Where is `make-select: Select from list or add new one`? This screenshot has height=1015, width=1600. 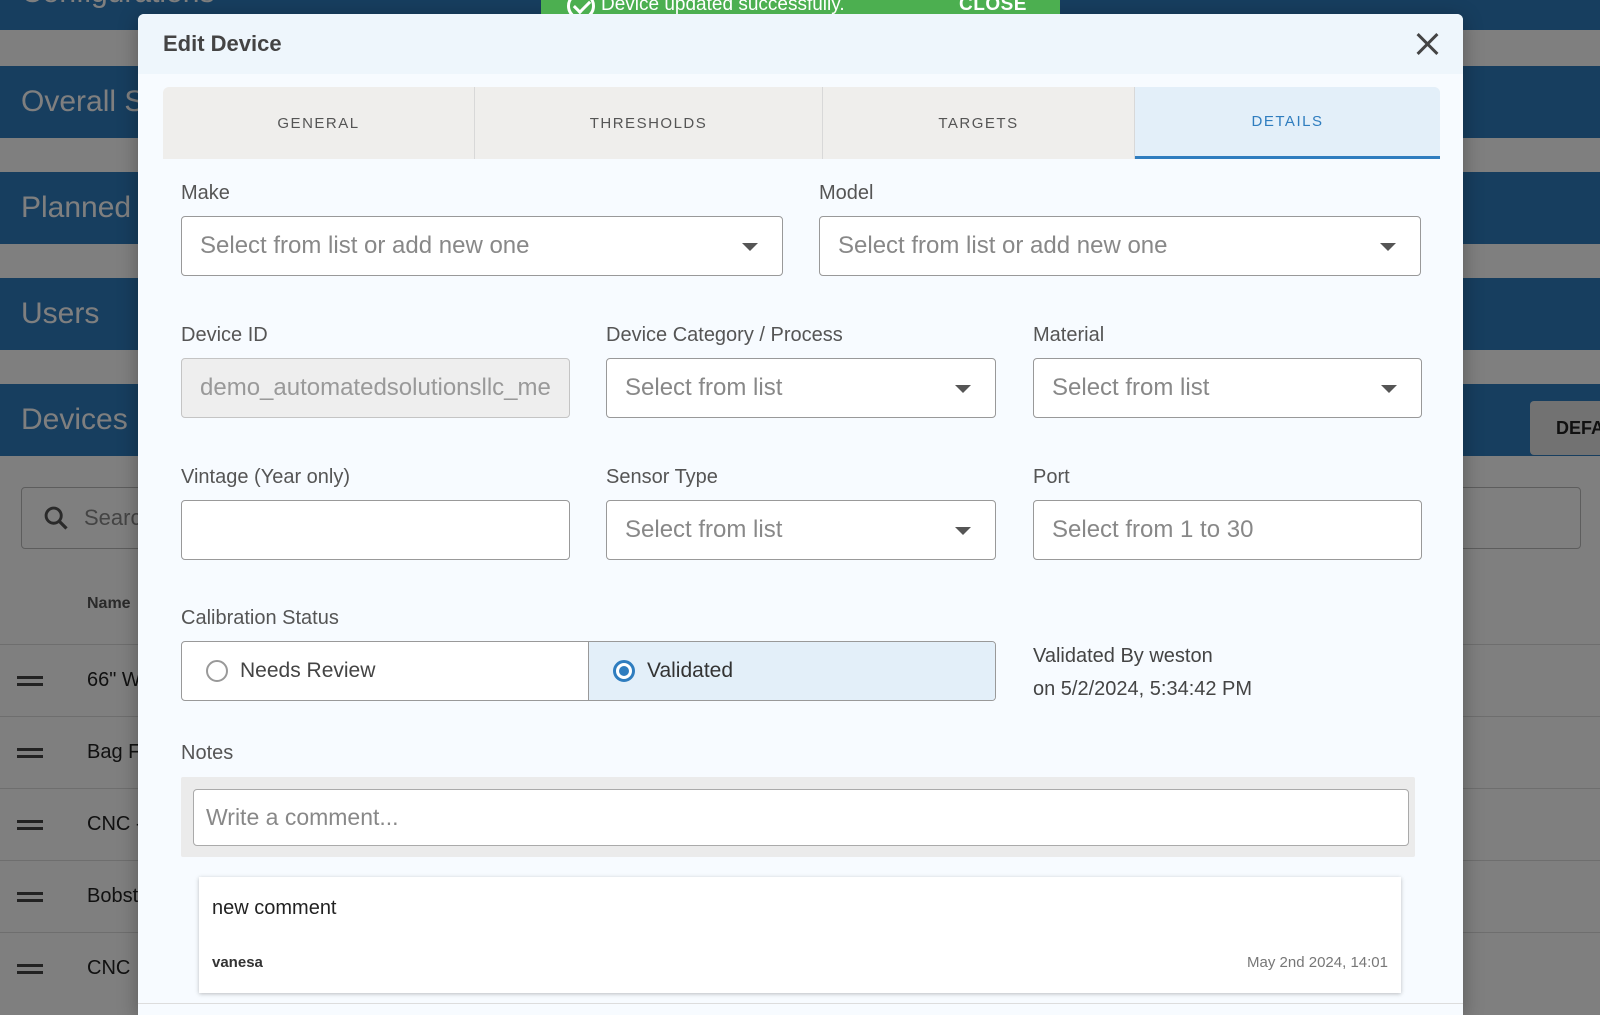
make-select: Select from list or add new one is located at coordinates (482, 246).